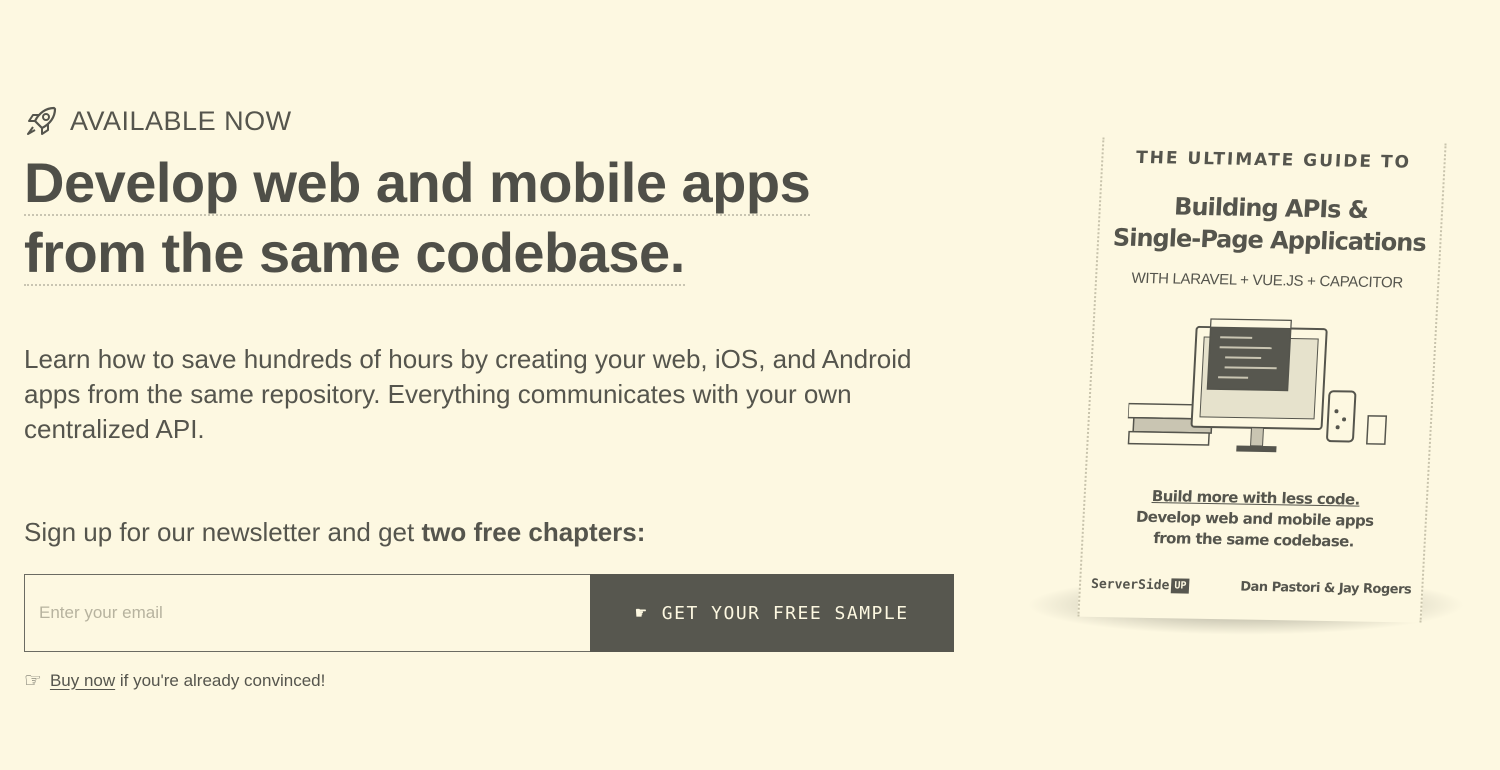 The image size is (1500, 770). Describe the element at coordinates (641, 613) in the screenshot. I see `pointing-hand-icon: ☛` at that location.